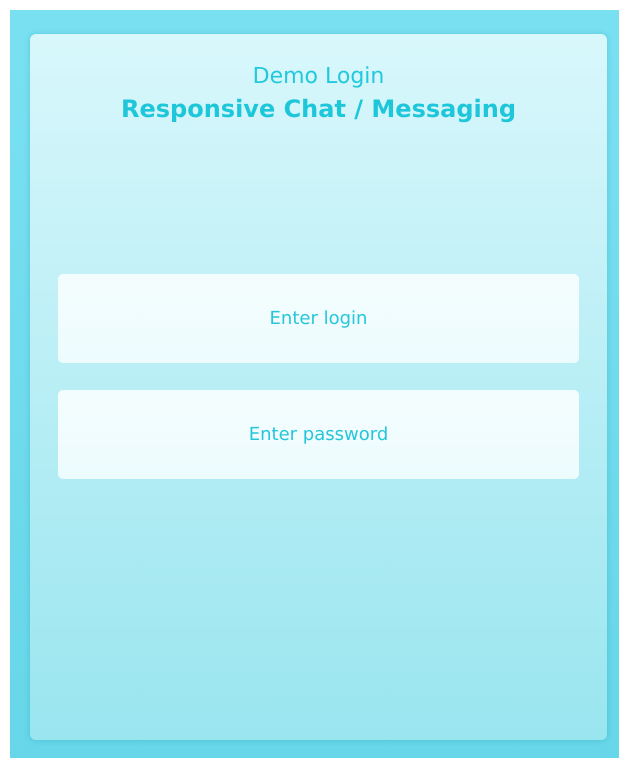 Image resolution: width=619 pixels, height=758 pixels. Describe the element at coordinates (319, 109) in the screenshot. I see `app-title: Responsive Chat / Messaging` at that location.